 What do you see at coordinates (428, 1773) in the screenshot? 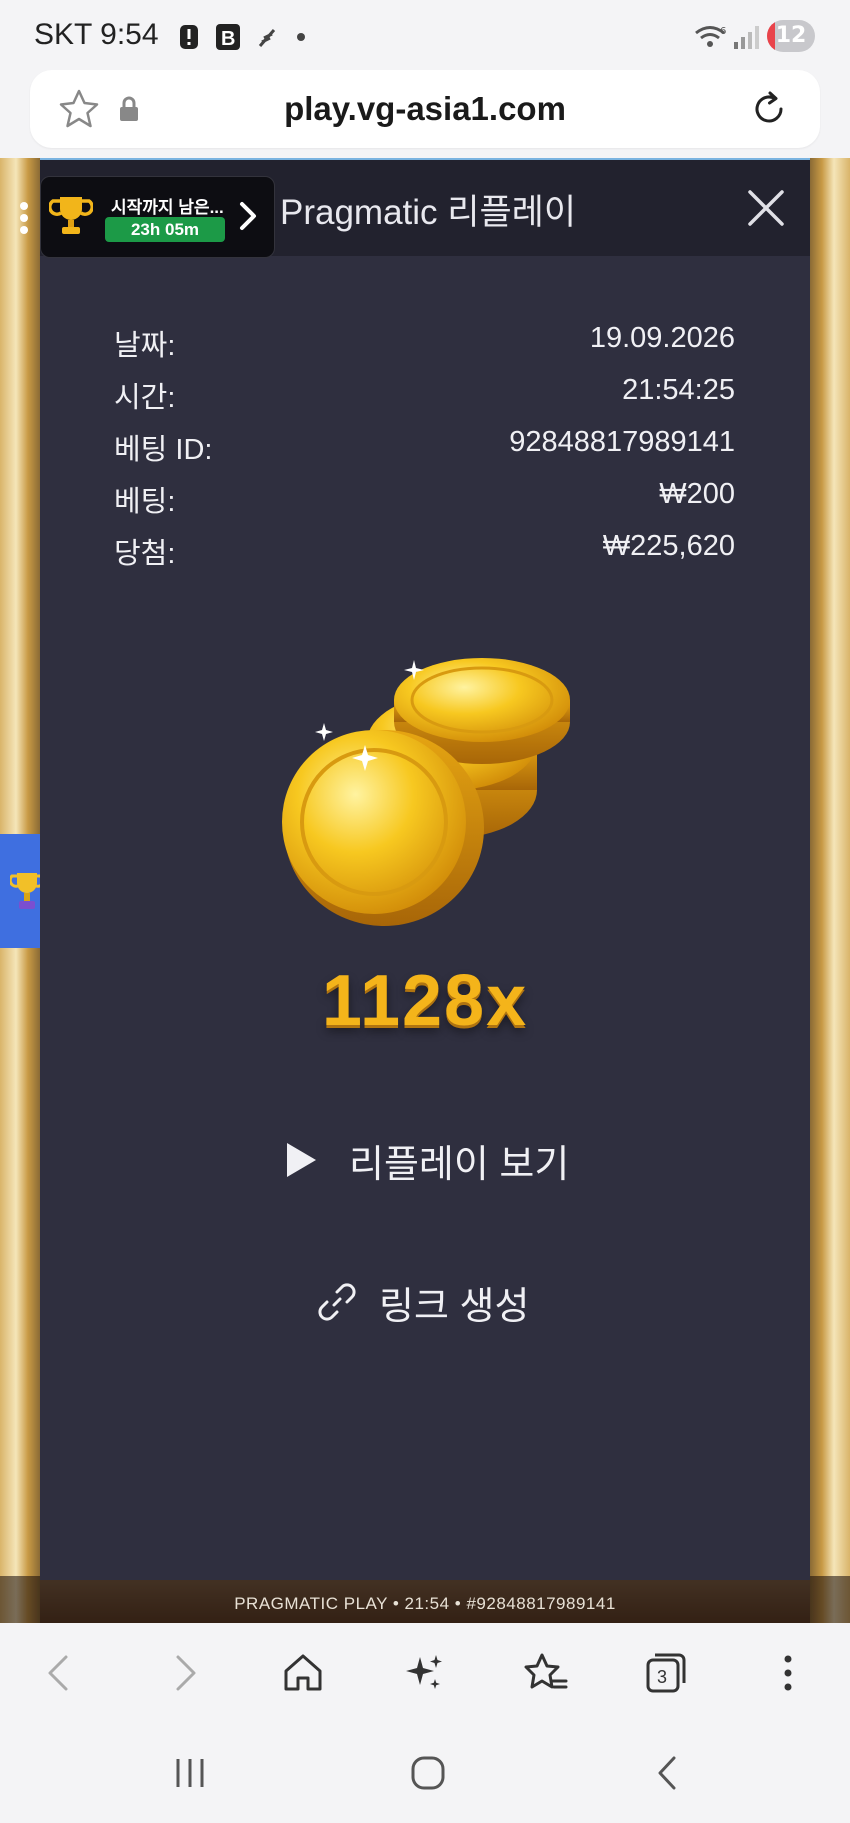
I see `home-button-icon` at bounding box center [428, 1773].